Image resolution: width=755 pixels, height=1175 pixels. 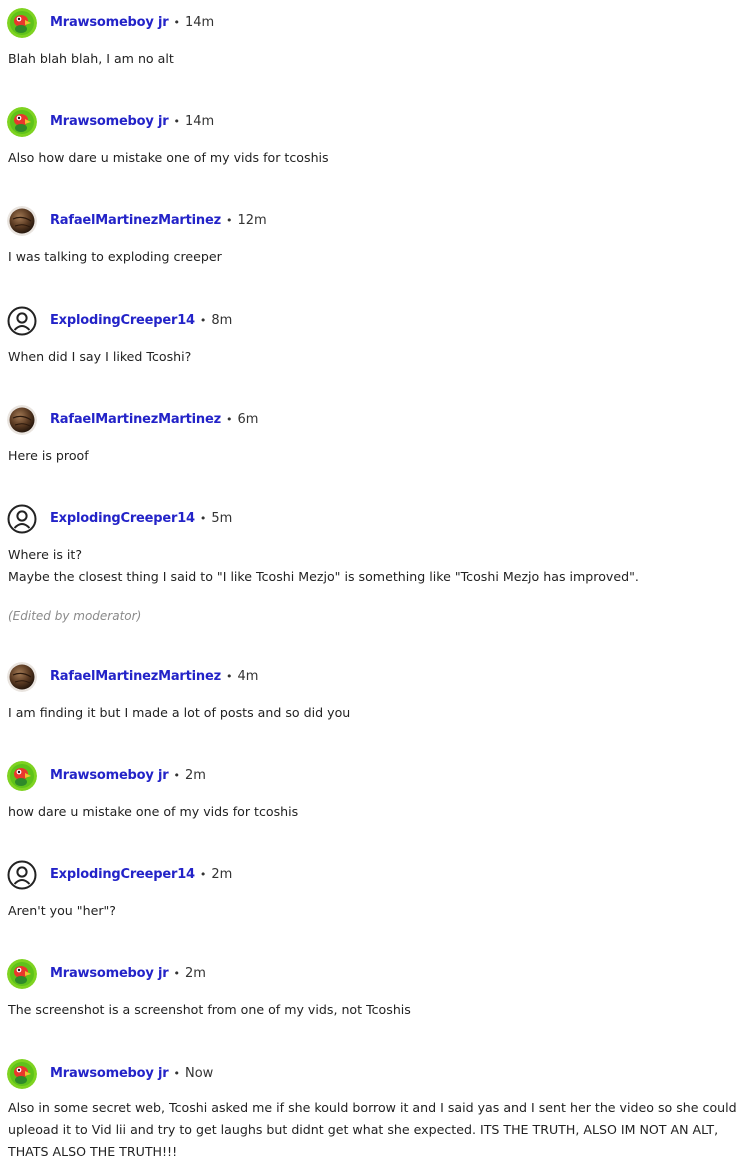 What do you see at coordinates (379, 456) in the screenshot?
I see `comment-body: Here is proof` at bounding box center [379, 456].